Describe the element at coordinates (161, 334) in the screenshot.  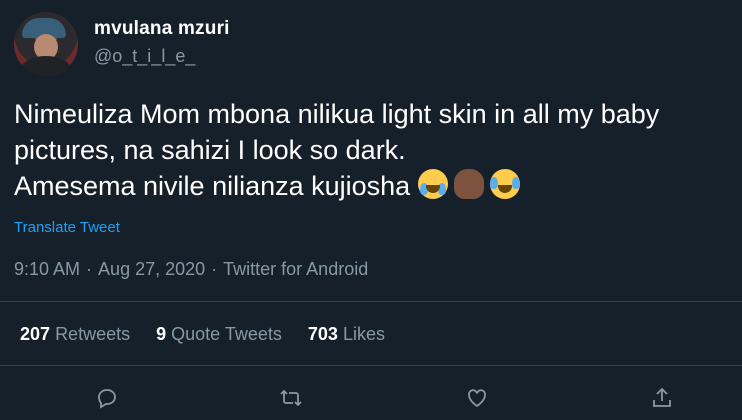
I see `quote-tweets-count: 9` at that location.